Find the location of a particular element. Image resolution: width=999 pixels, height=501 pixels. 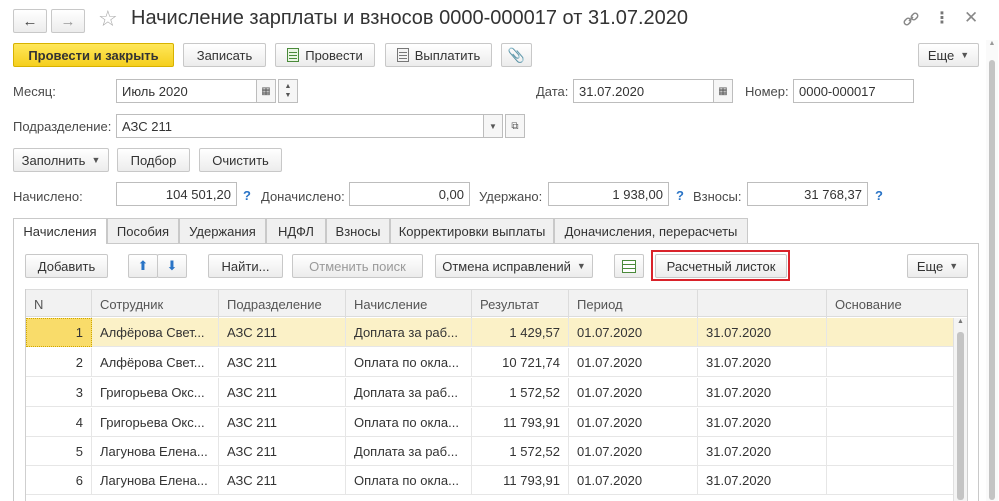

tab-contributions: Взносы is located at coordinates (358, 230).